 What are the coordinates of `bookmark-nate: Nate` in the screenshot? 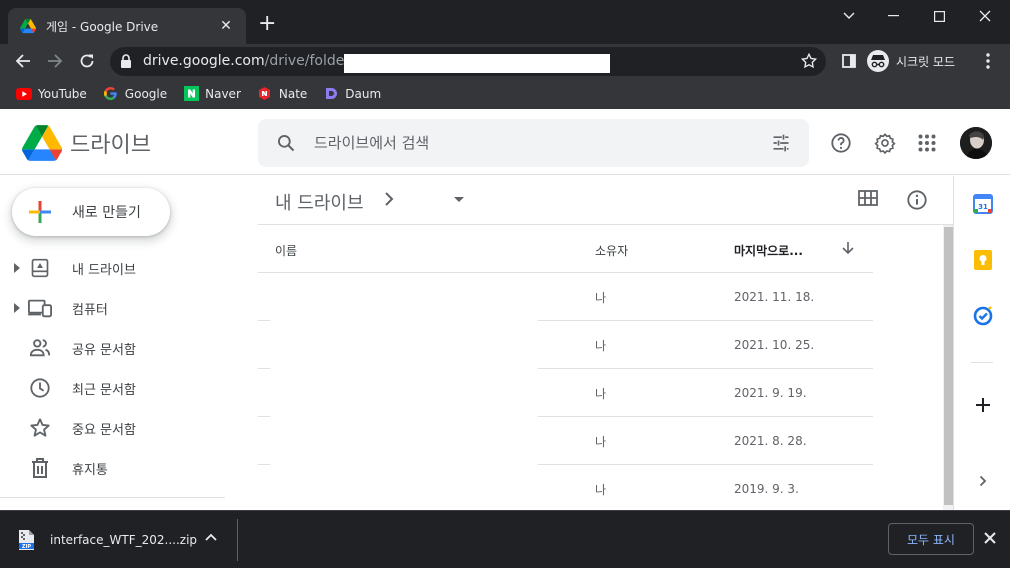 It's located at (282, 94).